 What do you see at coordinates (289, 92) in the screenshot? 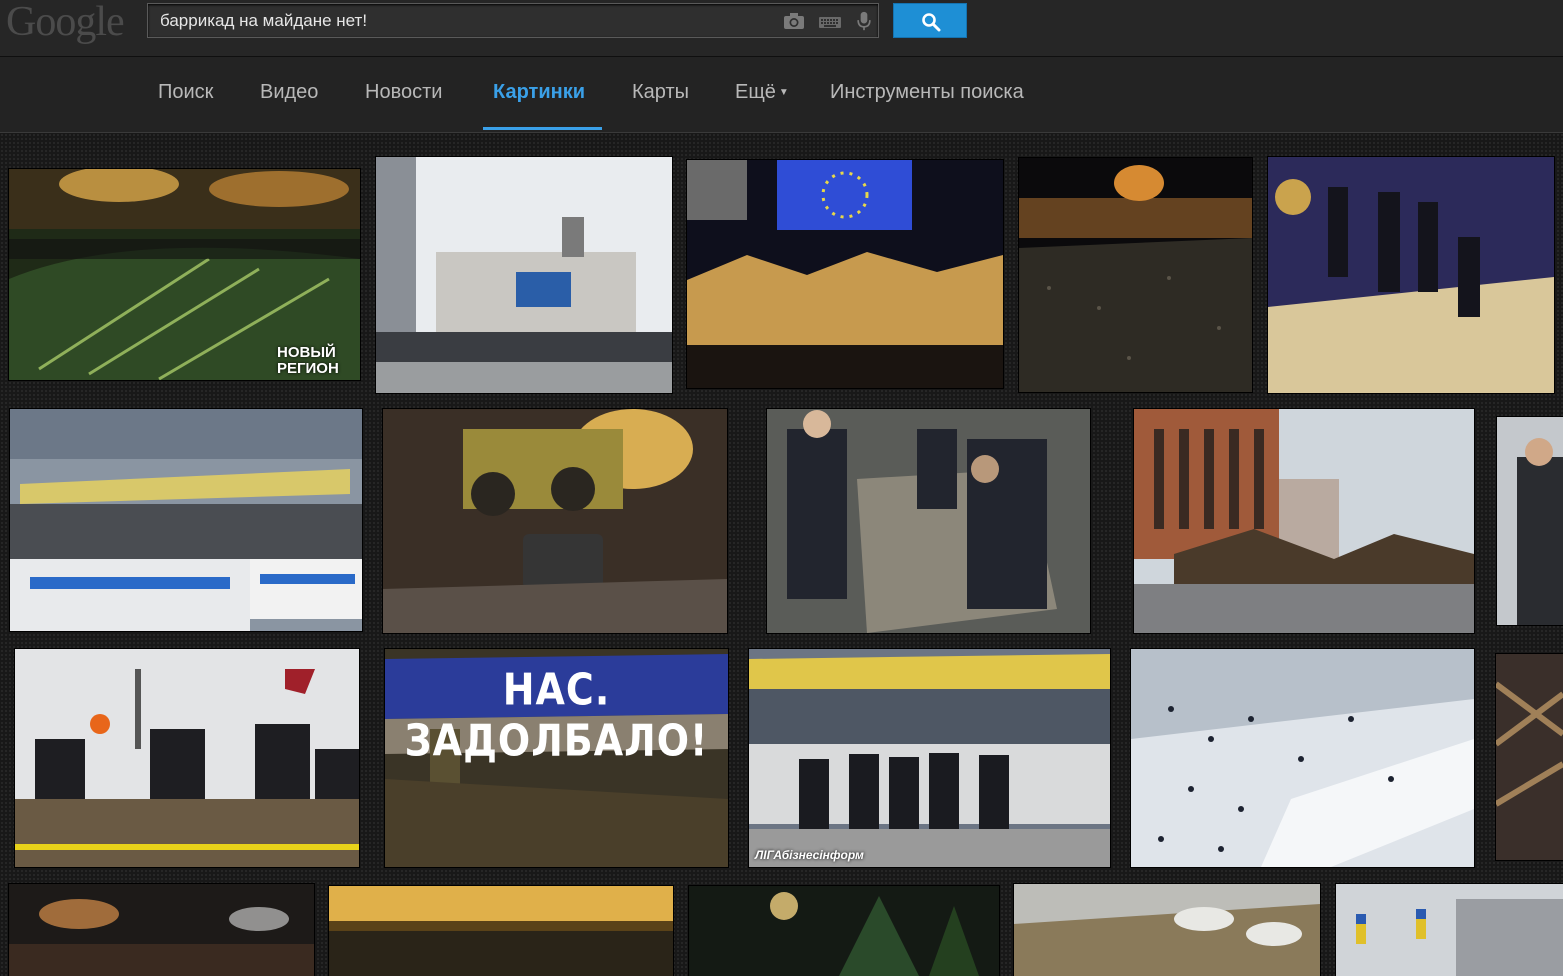
I see `tab-video: Видео` at bounding box center [289, 92].